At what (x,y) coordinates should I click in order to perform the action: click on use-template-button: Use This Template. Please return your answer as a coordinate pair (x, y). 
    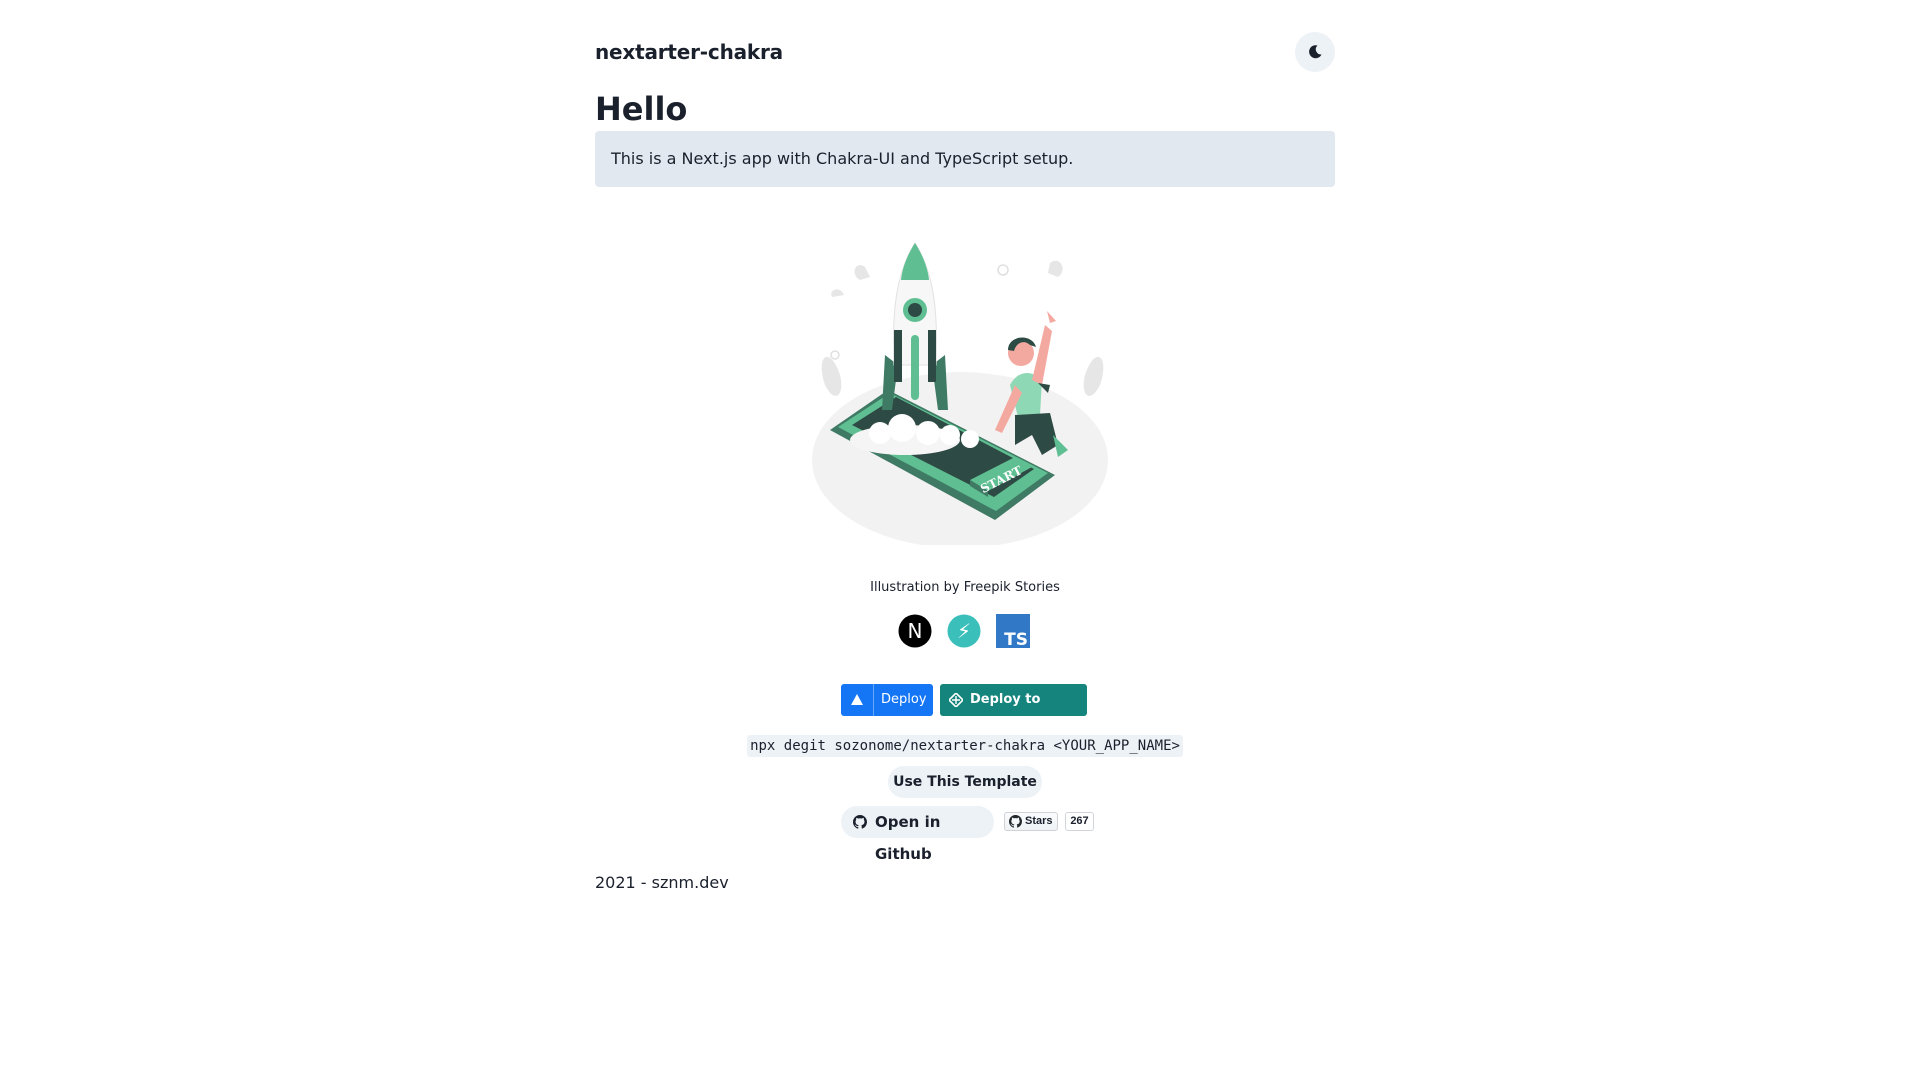
    Looking at the image, I should click on (965, 782).